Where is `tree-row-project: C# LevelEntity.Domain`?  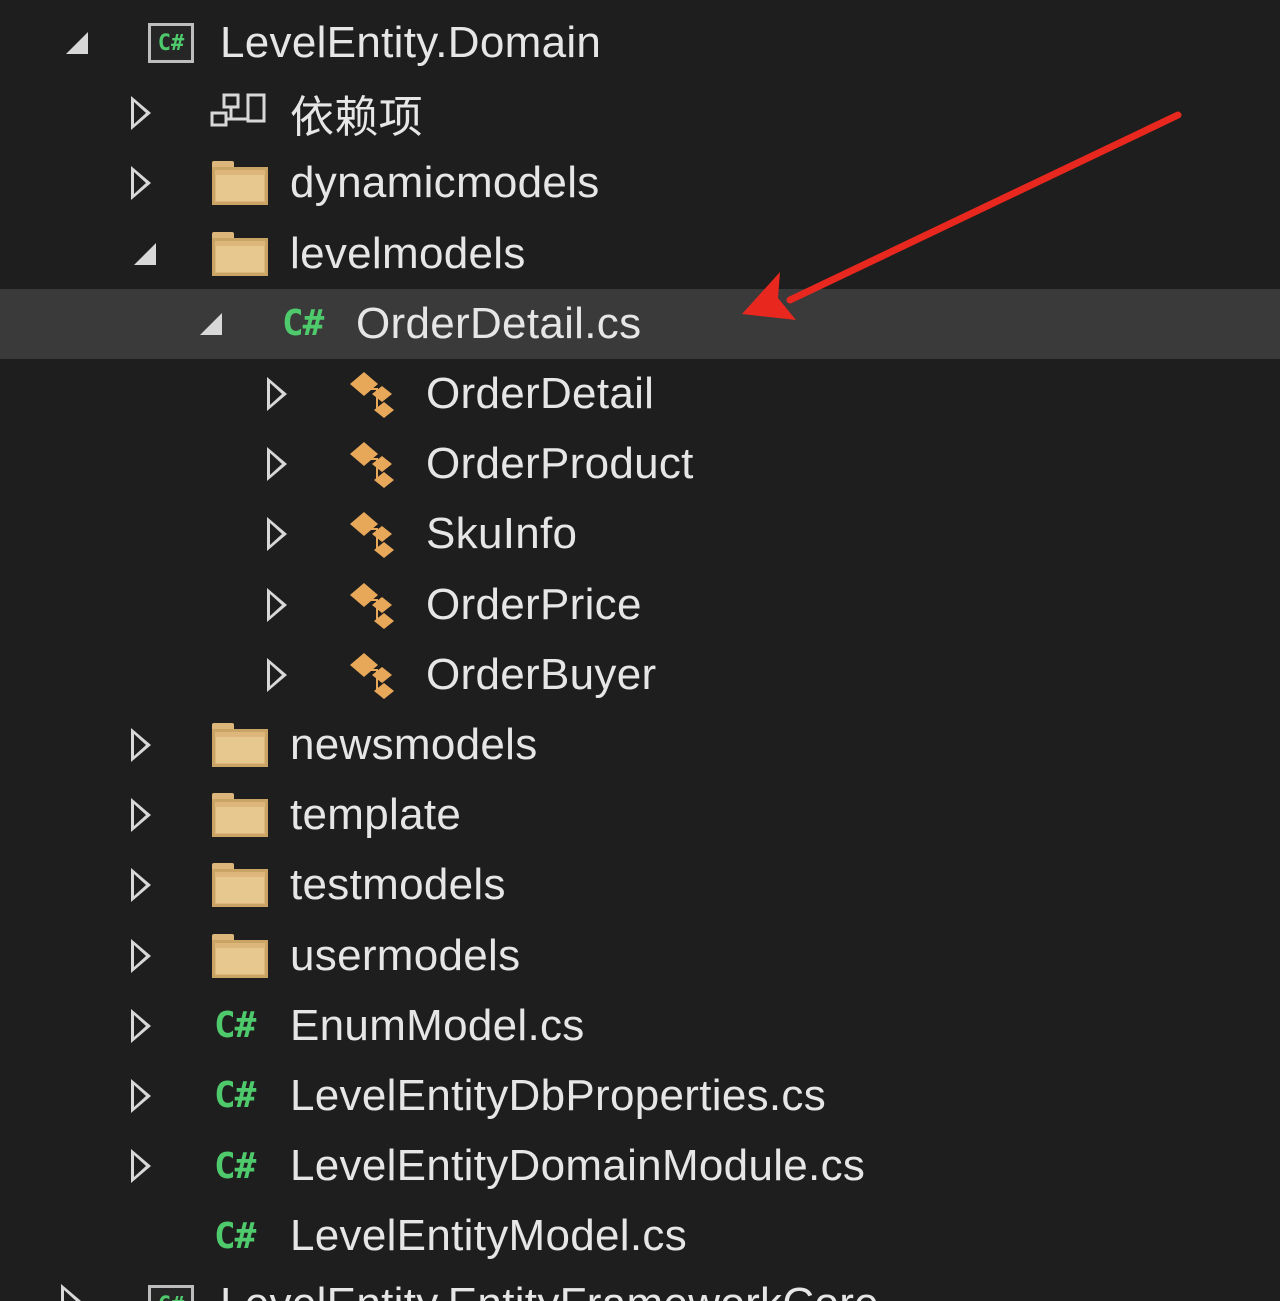
tree-row-project: C# LevelEntity.Domain is located at coordinates (640, 43).